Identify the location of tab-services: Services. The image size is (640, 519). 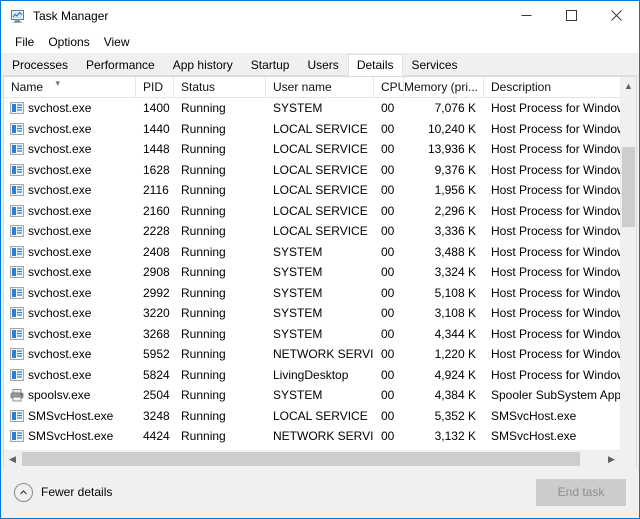
(434, 64).